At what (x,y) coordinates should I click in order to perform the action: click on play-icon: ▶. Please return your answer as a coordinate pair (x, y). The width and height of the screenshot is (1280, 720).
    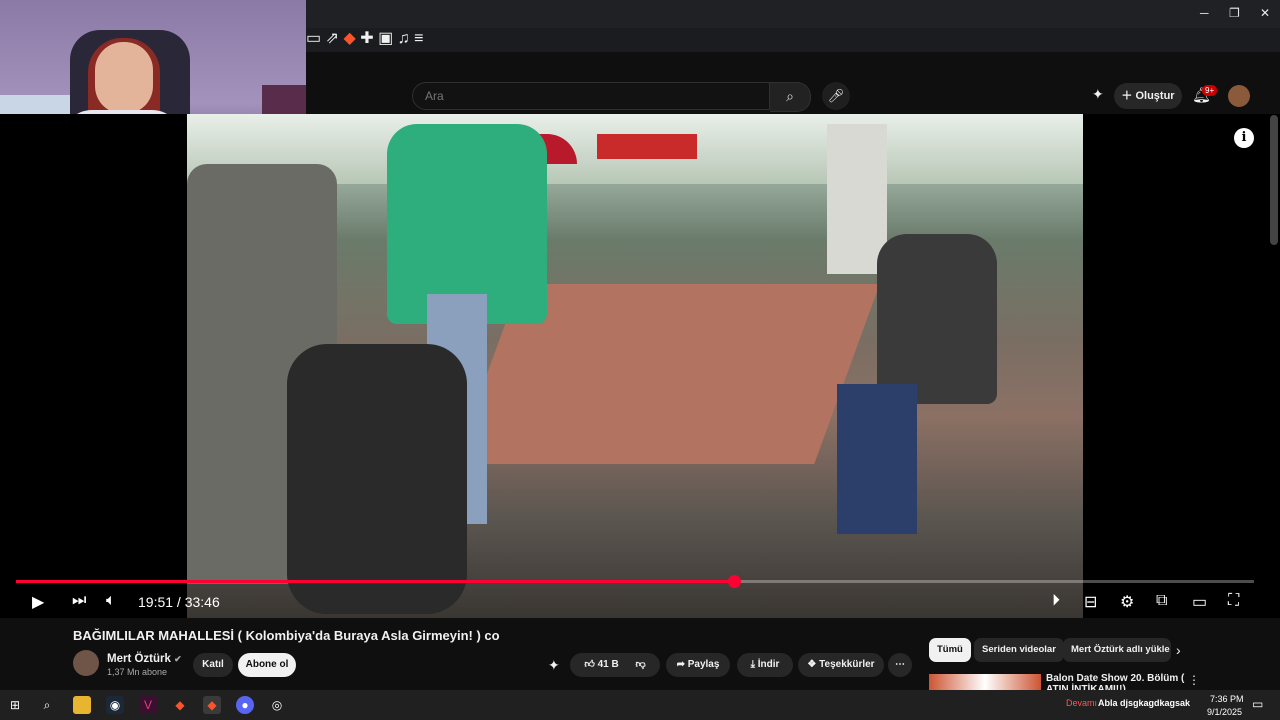
    Looking at the image, I should click on (38, 602).